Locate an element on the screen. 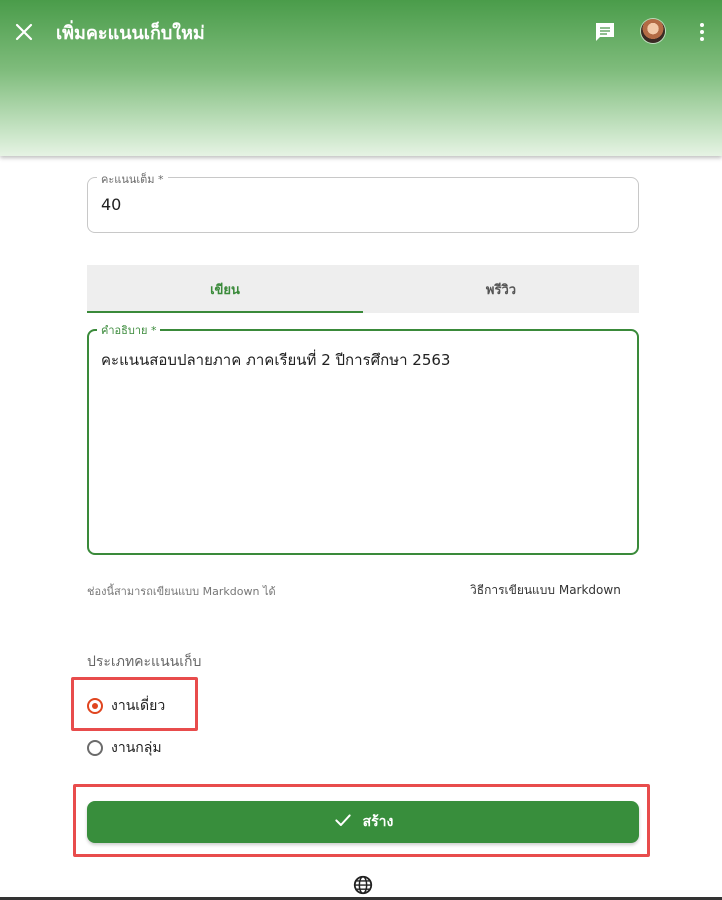  globe-icon is located at coordinates (363, 885).